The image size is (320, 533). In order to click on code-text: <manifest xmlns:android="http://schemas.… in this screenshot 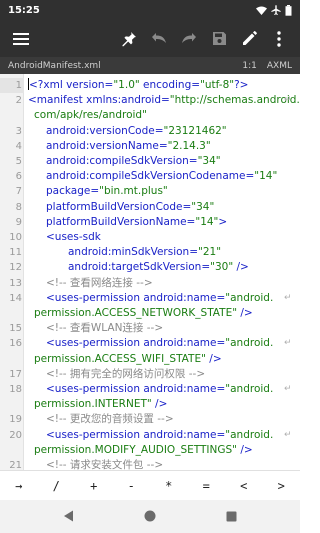, I will do `click(164, 100)`.